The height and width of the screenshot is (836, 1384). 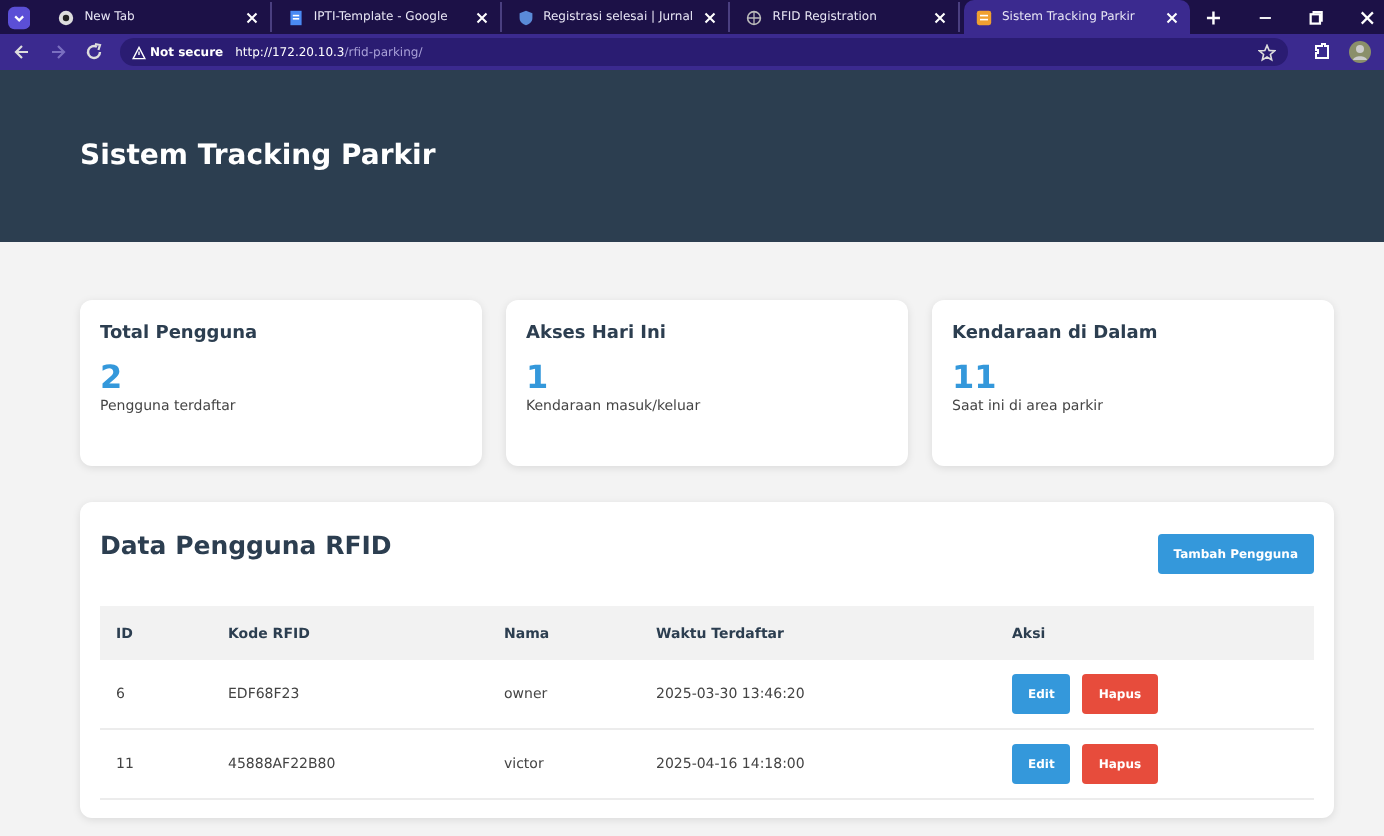 What do you see at coordinates (1056, 334) in the screenshot?
I see `stat-title: Kendaraan di Dalam` at bounding box center [1056, 334].